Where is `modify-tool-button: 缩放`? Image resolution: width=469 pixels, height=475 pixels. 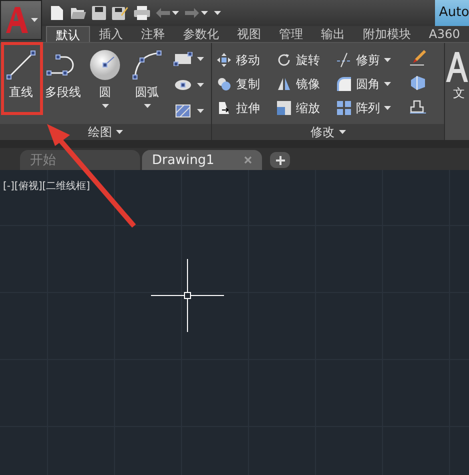 modify-tool-button: 缩放 is located at coordinates (306, 108).